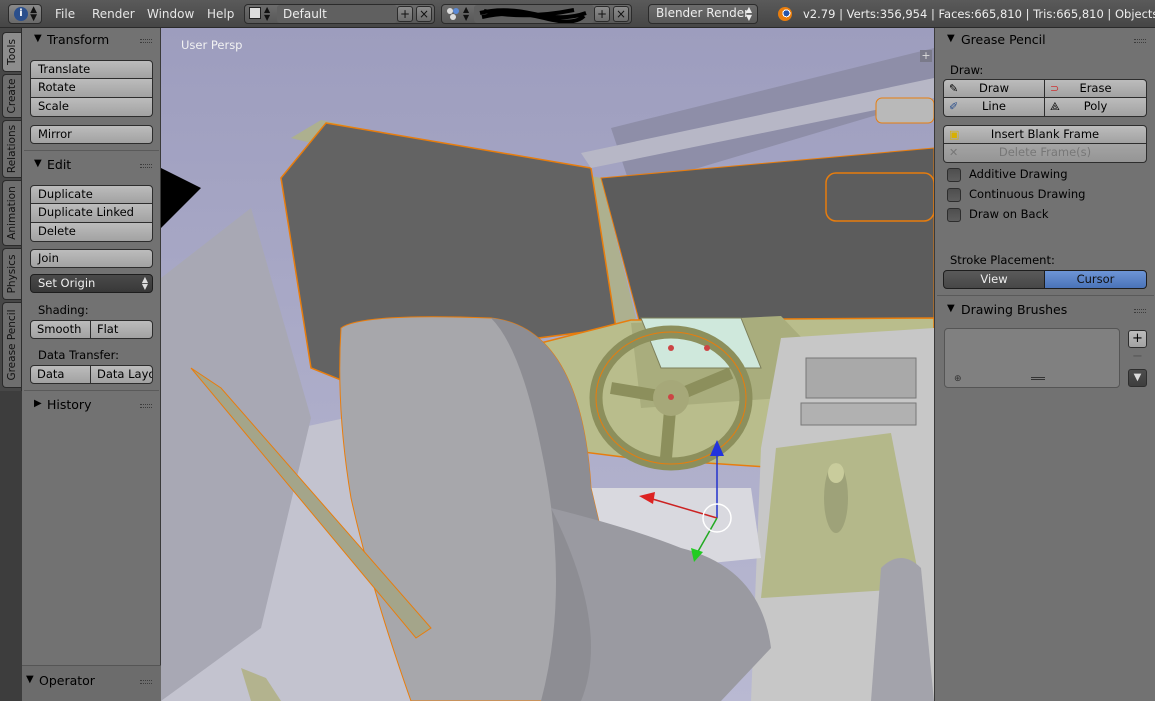 This screenshot has height=701, width=1155. Describe the element at coordinates (78, 39) in the screenshot. I see `panel-title: Transform` at that location.